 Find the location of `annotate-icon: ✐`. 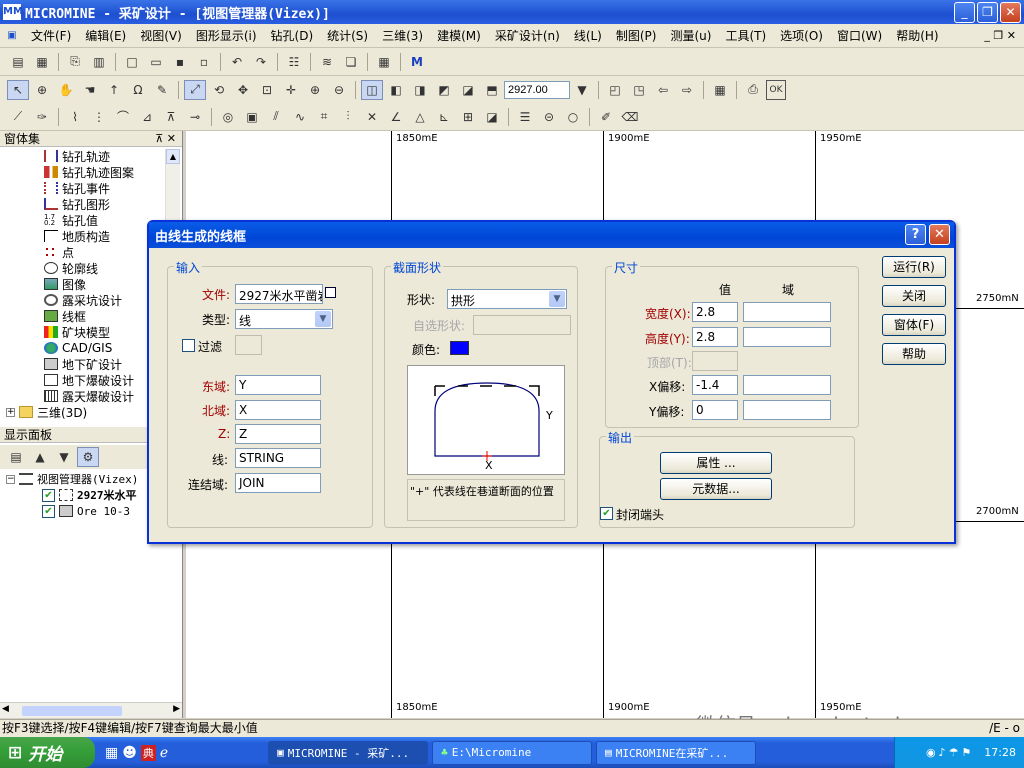

annotate-icon: ✐ is located at coordinates (606, 117).